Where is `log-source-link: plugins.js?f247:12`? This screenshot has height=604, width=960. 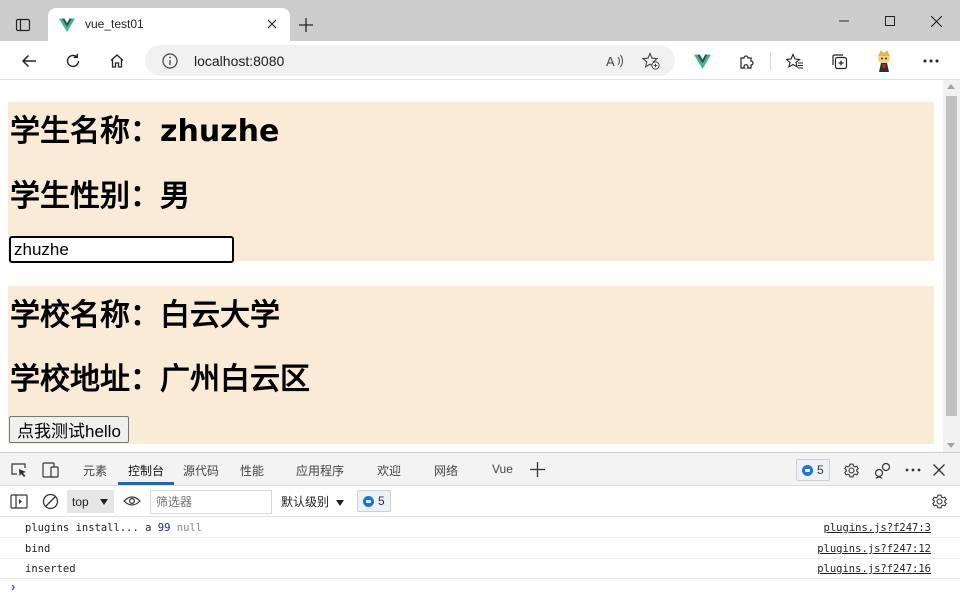
log-source-link: plugins.js?f247:12 is located at coordinates (874, 549).